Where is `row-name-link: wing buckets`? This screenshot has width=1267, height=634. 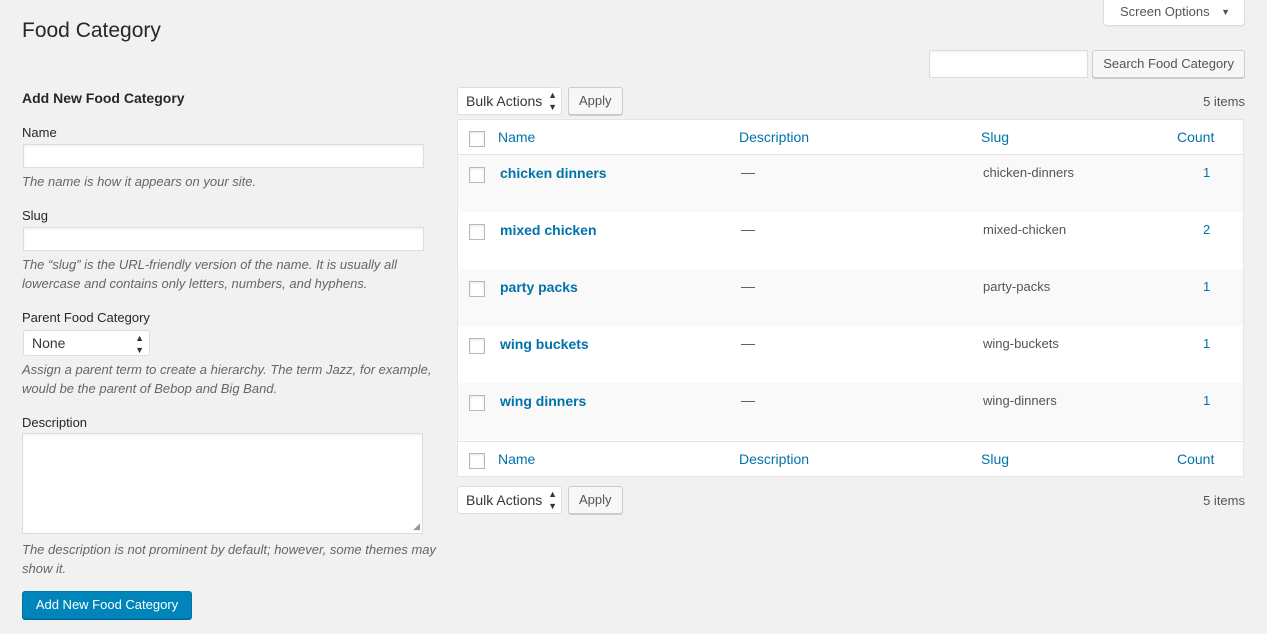
row-name-link: wing buckets is located at coordinates (544, 344).